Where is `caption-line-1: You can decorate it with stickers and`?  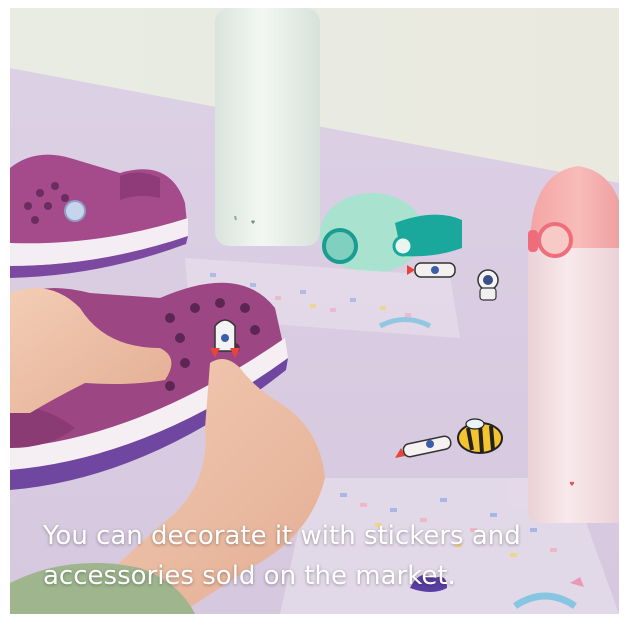 caption-line-1: You can decorate it with stickers and is located at coordinates (282, 536).